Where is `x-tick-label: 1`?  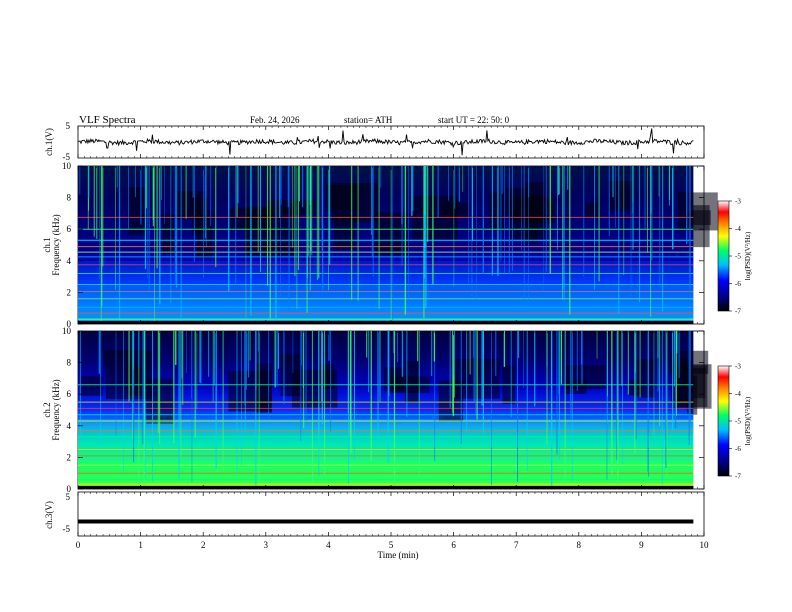
x-tick-label: 1 is located at coordinates (140, 545).